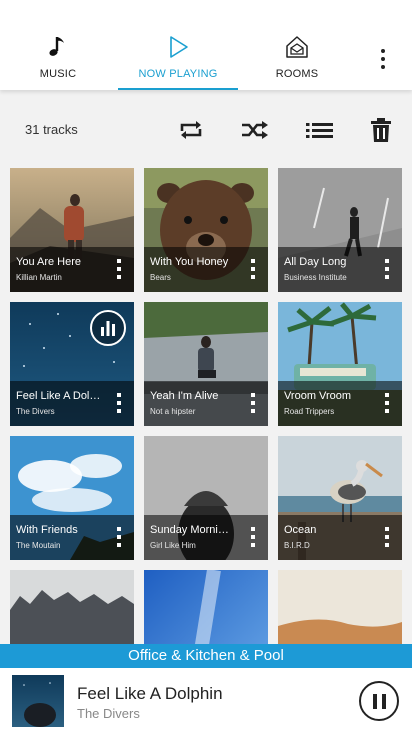 The height and width of the screenshot is (732, 412). Describe the element at coordinates (309, 411) in the screenshot. I see `track-artist: Road Trippers` at that location.